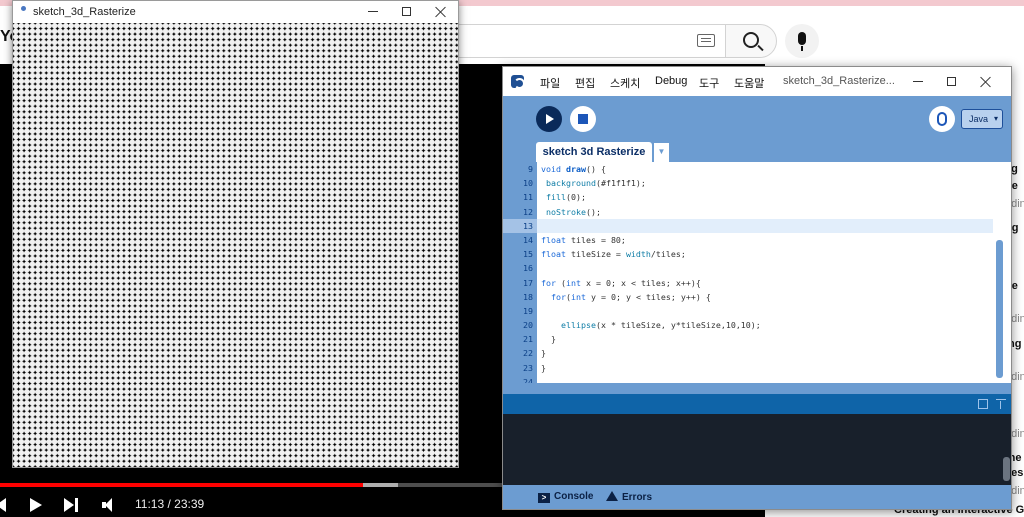 Image resolution: width=1024 pixels, height=517 pixels. What do you see at coordinates (757, 119) in the screenshot?
I see `ide-toolbar: Java` at bounding box center [757, 119].